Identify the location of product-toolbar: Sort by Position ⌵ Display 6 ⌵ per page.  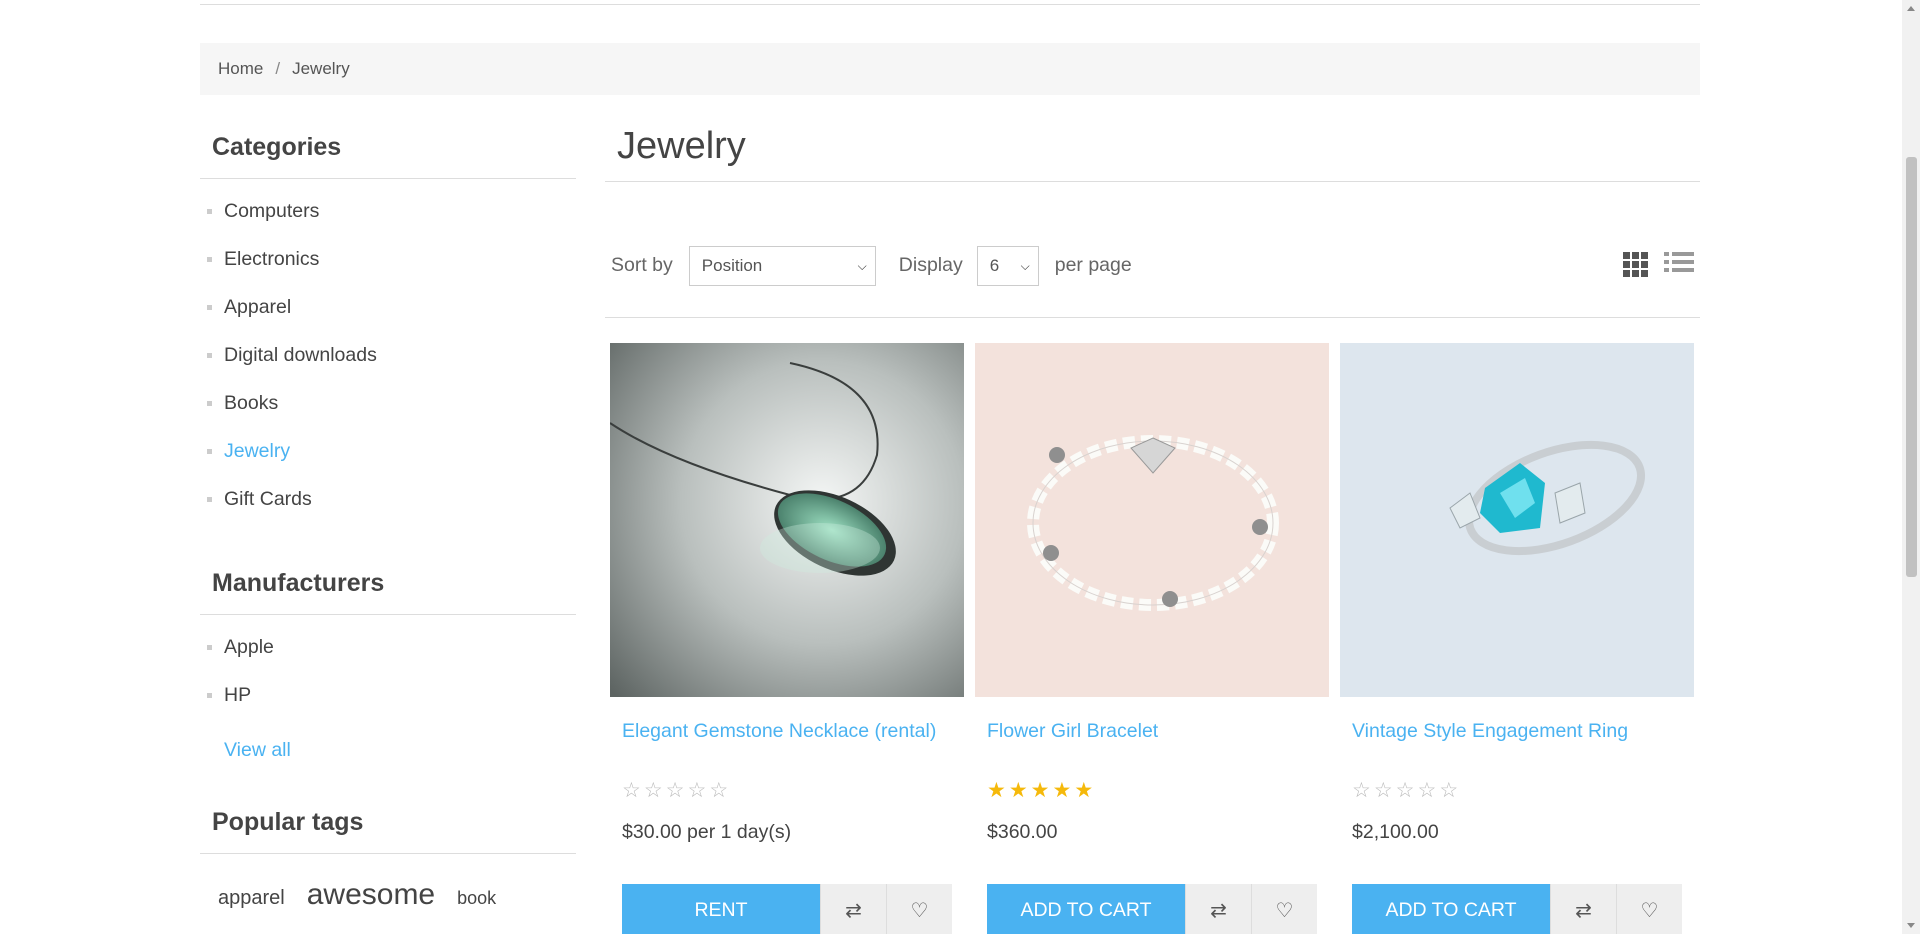
(1152, 278).